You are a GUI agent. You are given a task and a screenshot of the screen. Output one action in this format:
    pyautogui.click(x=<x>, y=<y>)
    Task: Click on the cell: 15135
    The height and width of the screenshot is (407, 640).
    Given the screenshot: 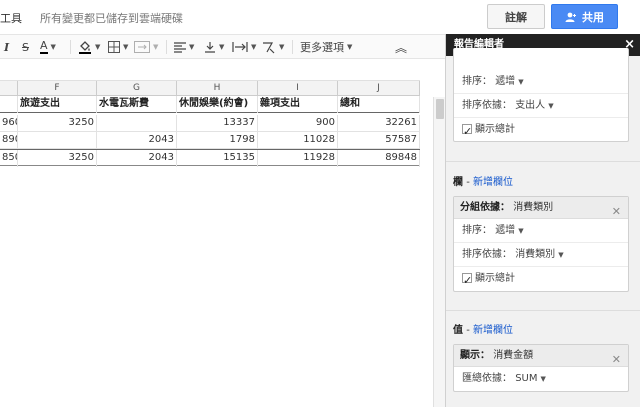 What is the action you would take?
    pyautogui.click(x=217, y=158)
    